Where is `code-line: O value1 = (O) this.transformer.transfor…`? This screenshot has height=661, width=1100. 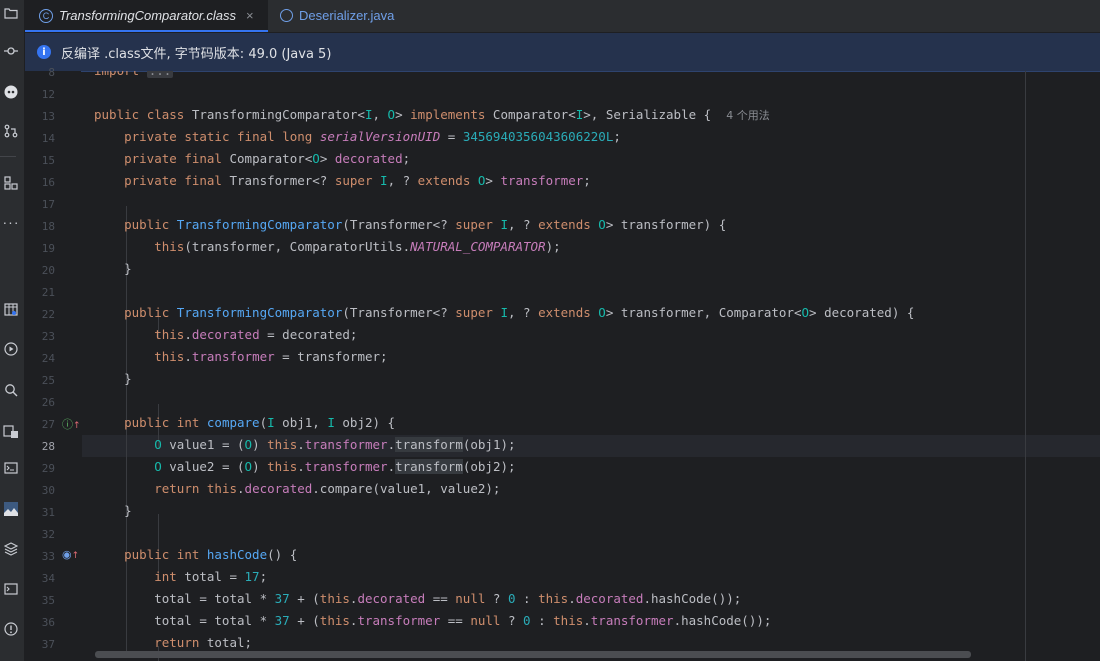 code-line: O value1 = (O) this.transformer.transfor… is located at coordinates (305, 445).